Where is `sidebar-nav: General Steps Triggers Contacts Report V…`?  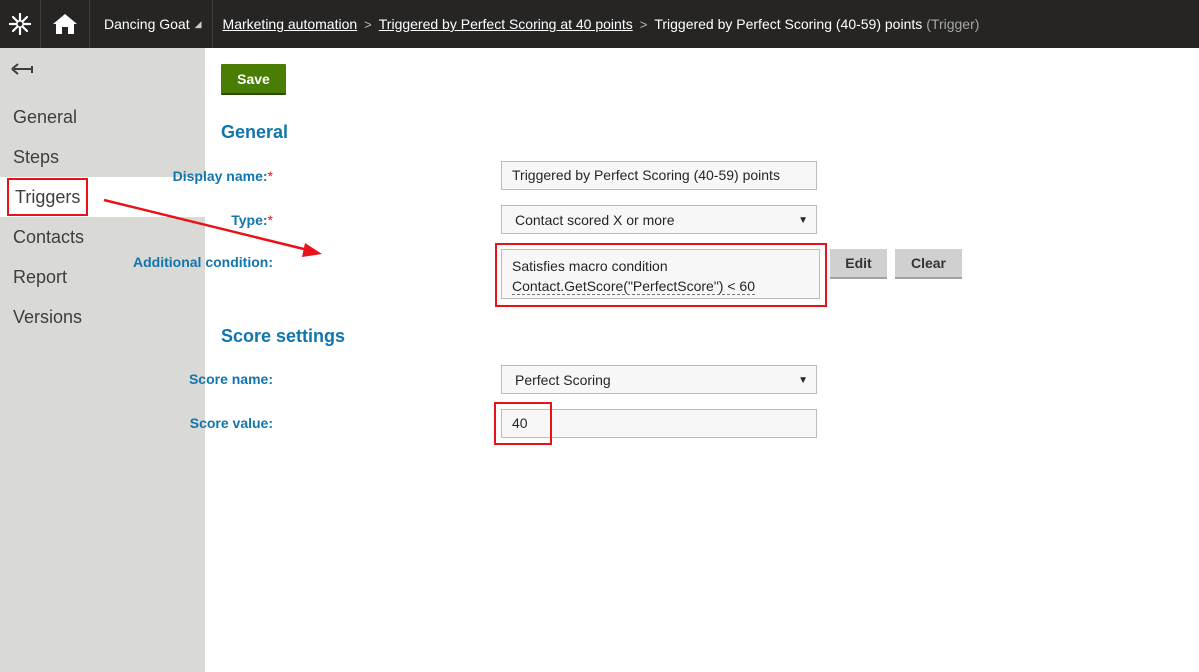
sidebar-nav: General Steps Triggers Contacts Report V… is located at coordinates (102, 217).